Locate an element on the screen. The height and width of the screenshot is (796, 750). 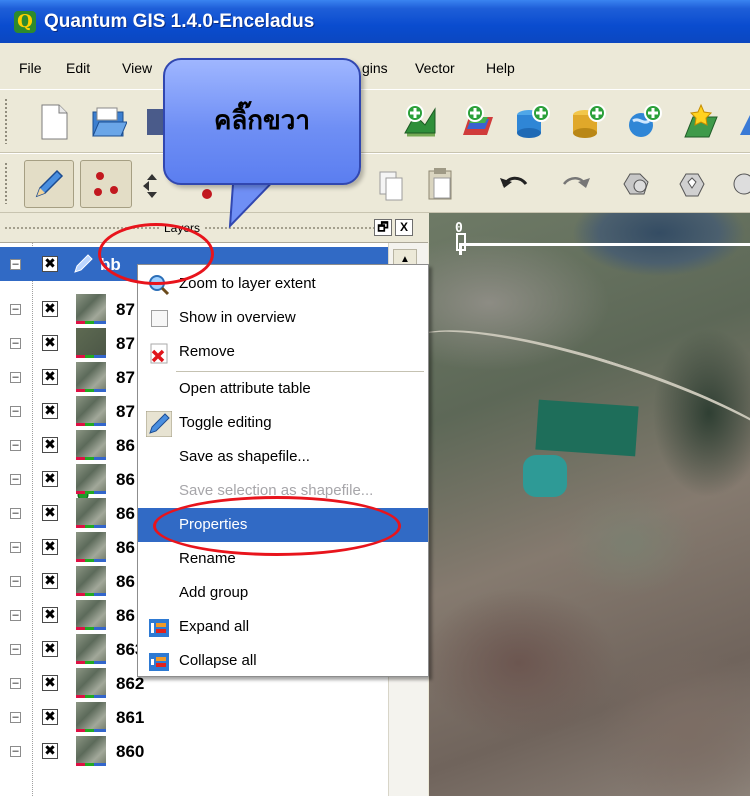
editing-pencil-icon is located at coordinates (83, 263).